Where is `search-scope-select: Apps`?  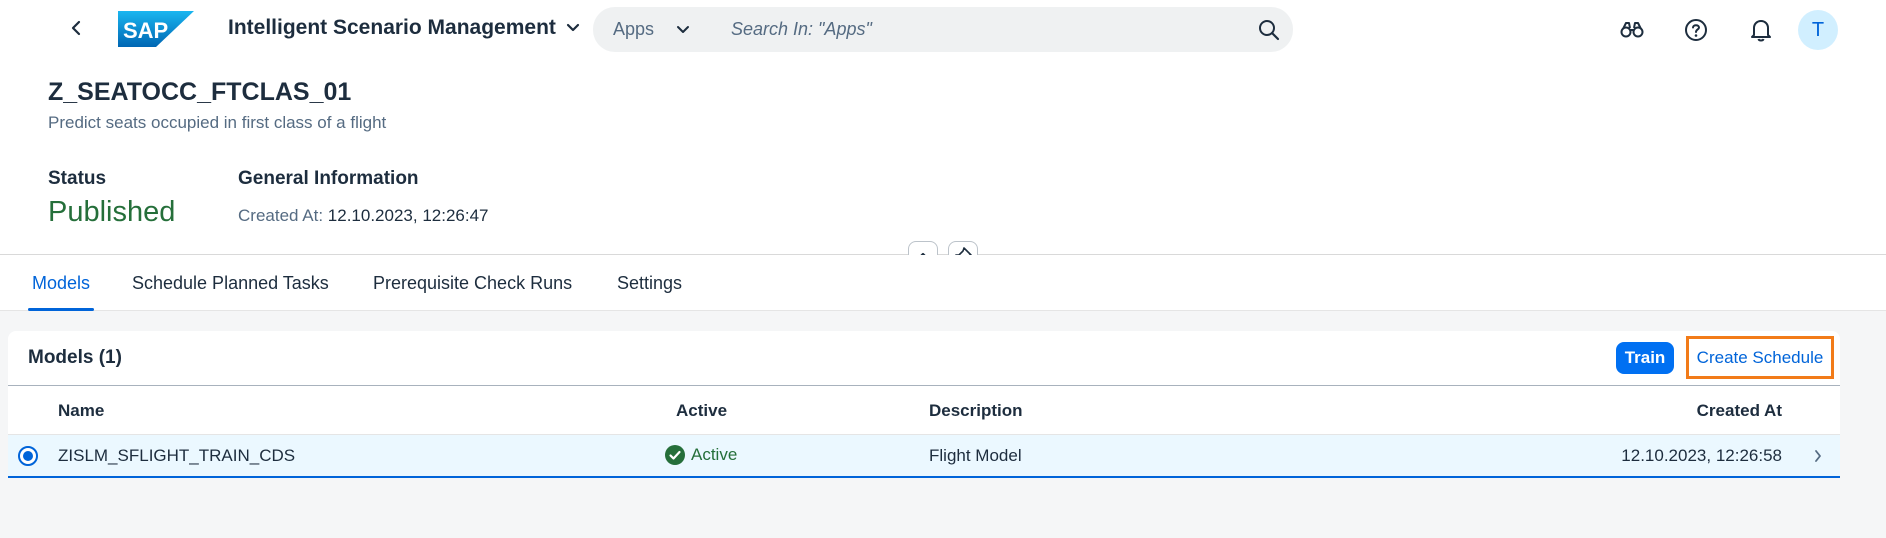
search-scope-select: Apps is located at coordinates (652, 29).